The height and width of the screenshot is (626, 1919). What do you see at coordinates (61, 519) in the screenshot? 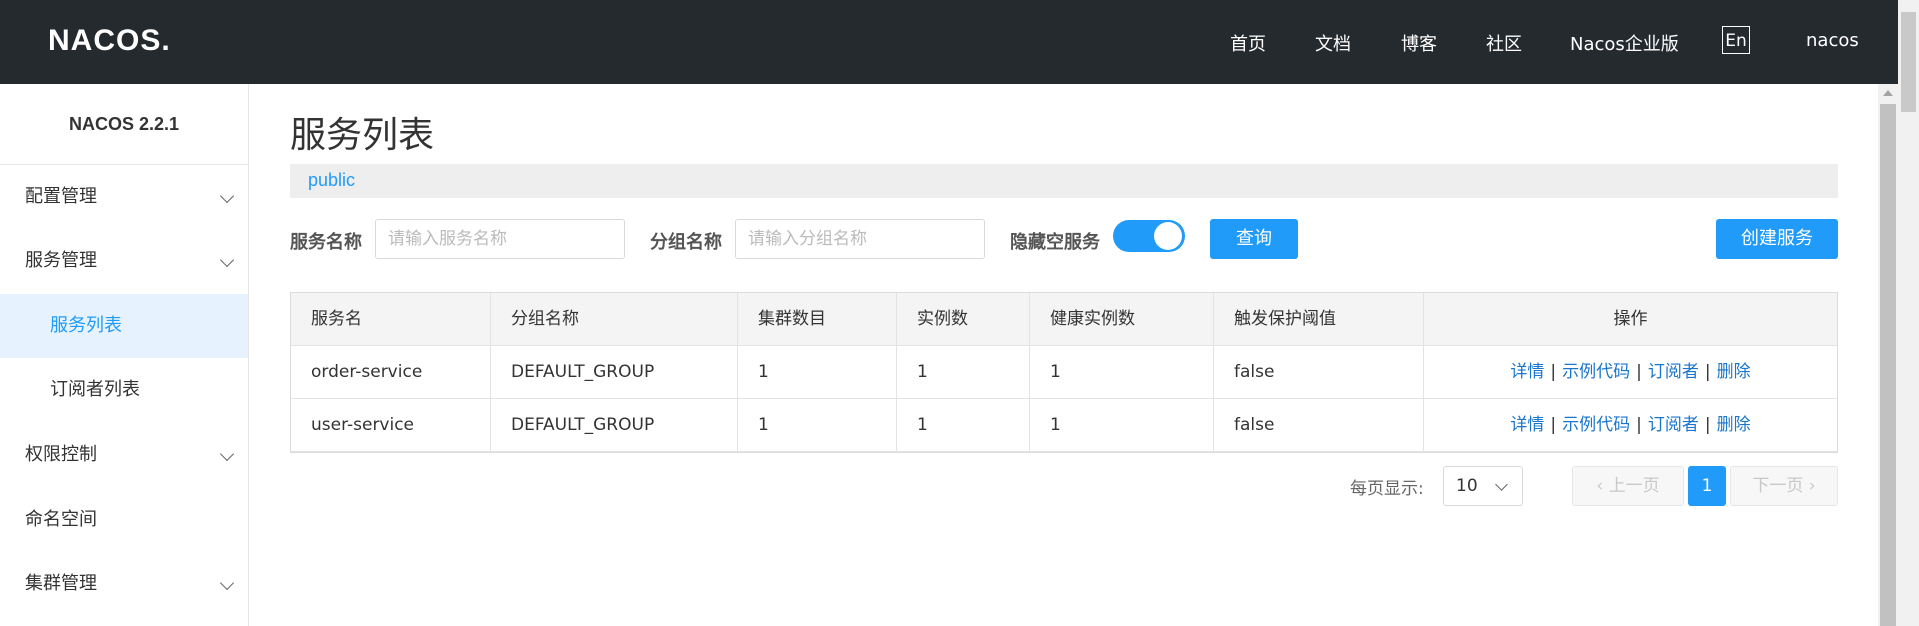
I see `sidebar-item-label: 命名空间` at bounding box center [61, 519].